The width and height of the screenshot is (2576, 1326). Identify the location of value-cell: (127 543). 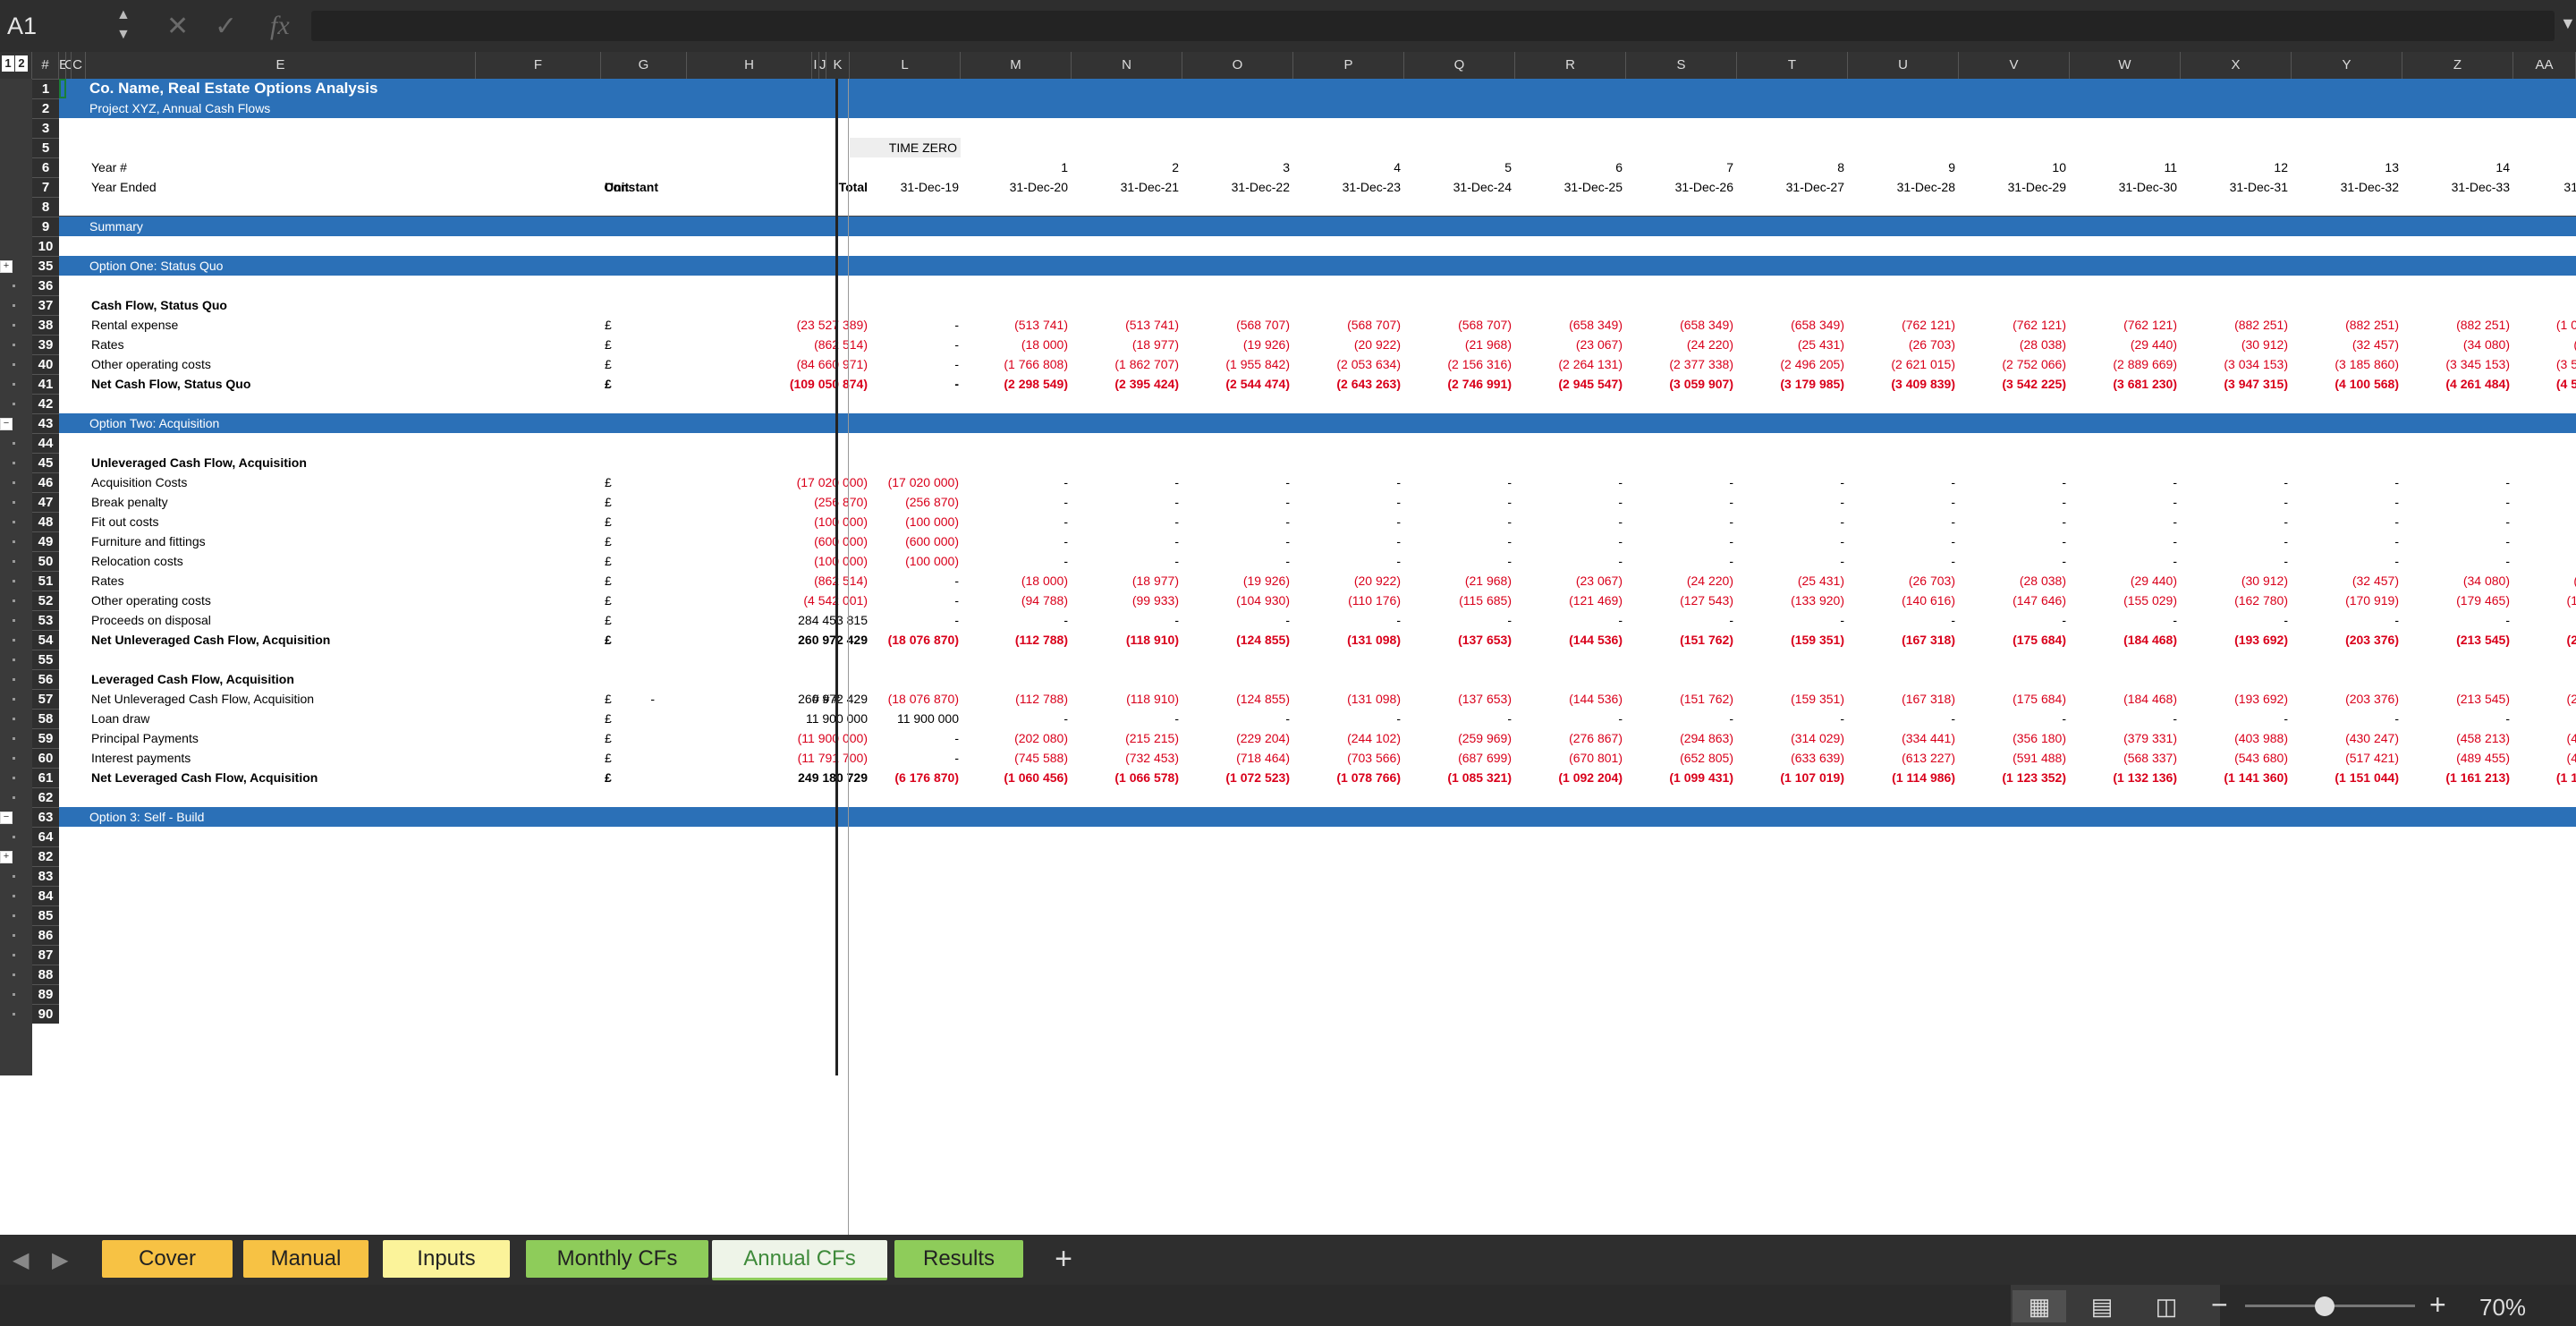
(1679, 600).